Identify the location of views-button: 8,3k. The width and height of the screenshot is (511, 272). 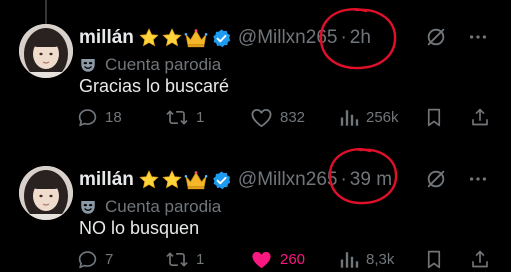
(366, 259).